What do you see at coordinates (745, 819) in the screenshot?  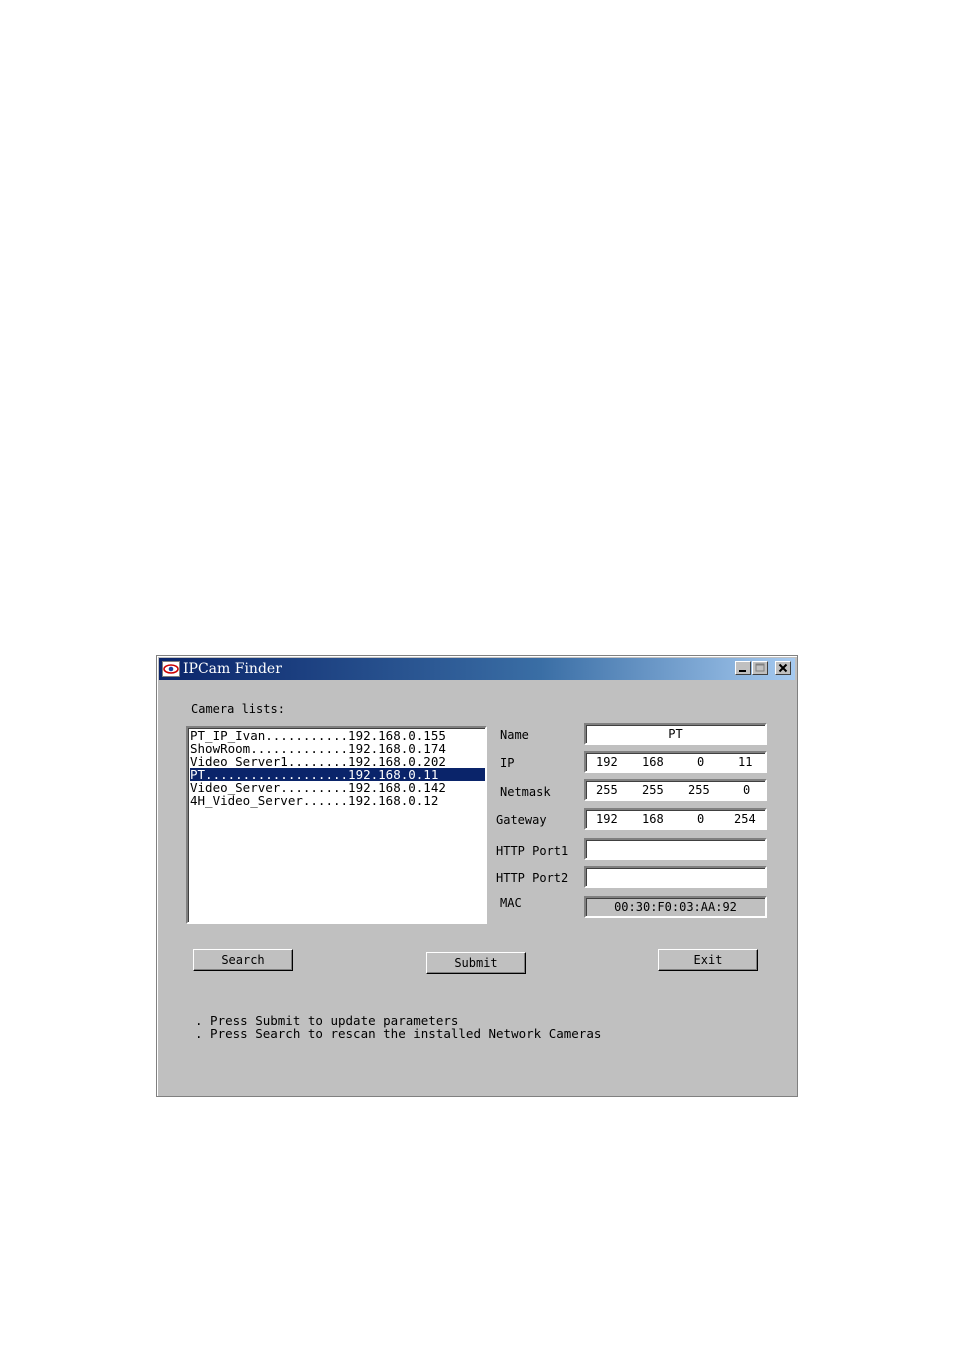 I see `gateway-octet-4: 254` at bounding box center [745, 819].